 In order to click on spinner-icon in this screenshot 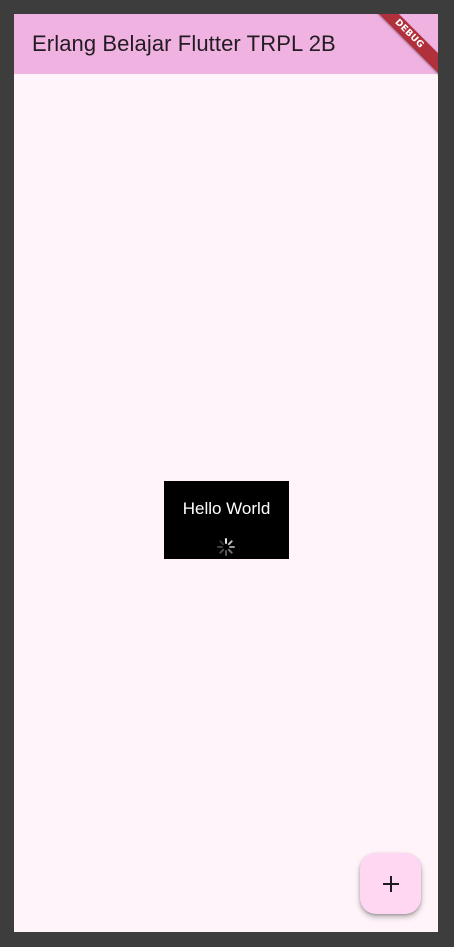, I will do `click(226, 547)`.